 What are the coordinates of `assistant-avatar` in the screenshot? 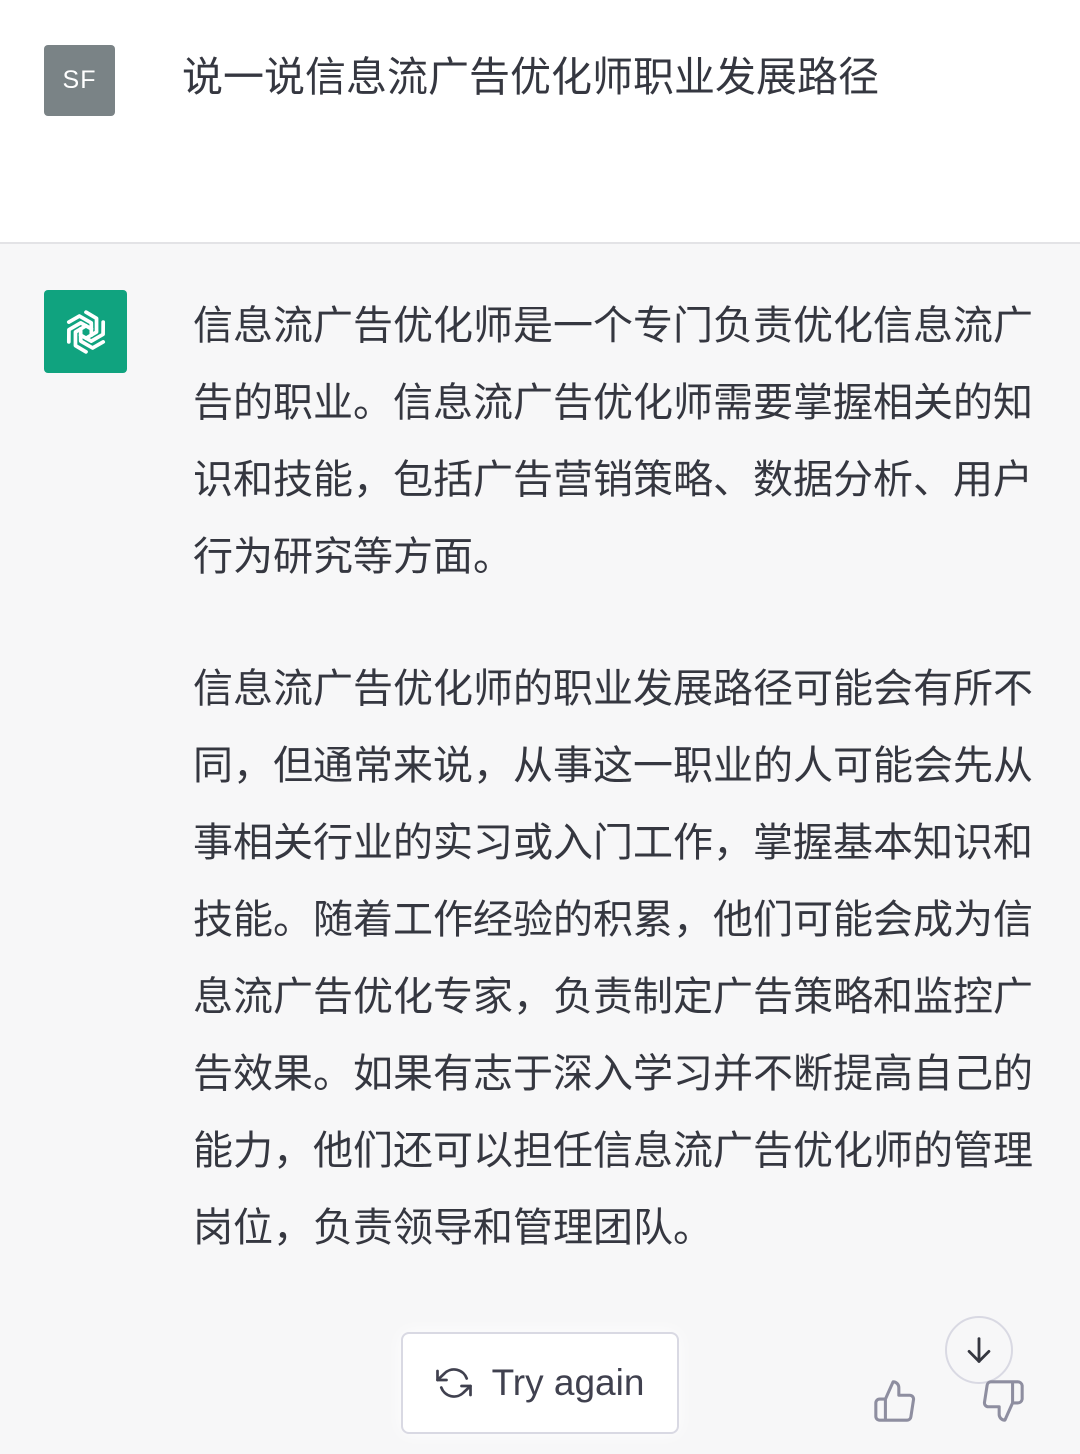 It's located at (85, 331).